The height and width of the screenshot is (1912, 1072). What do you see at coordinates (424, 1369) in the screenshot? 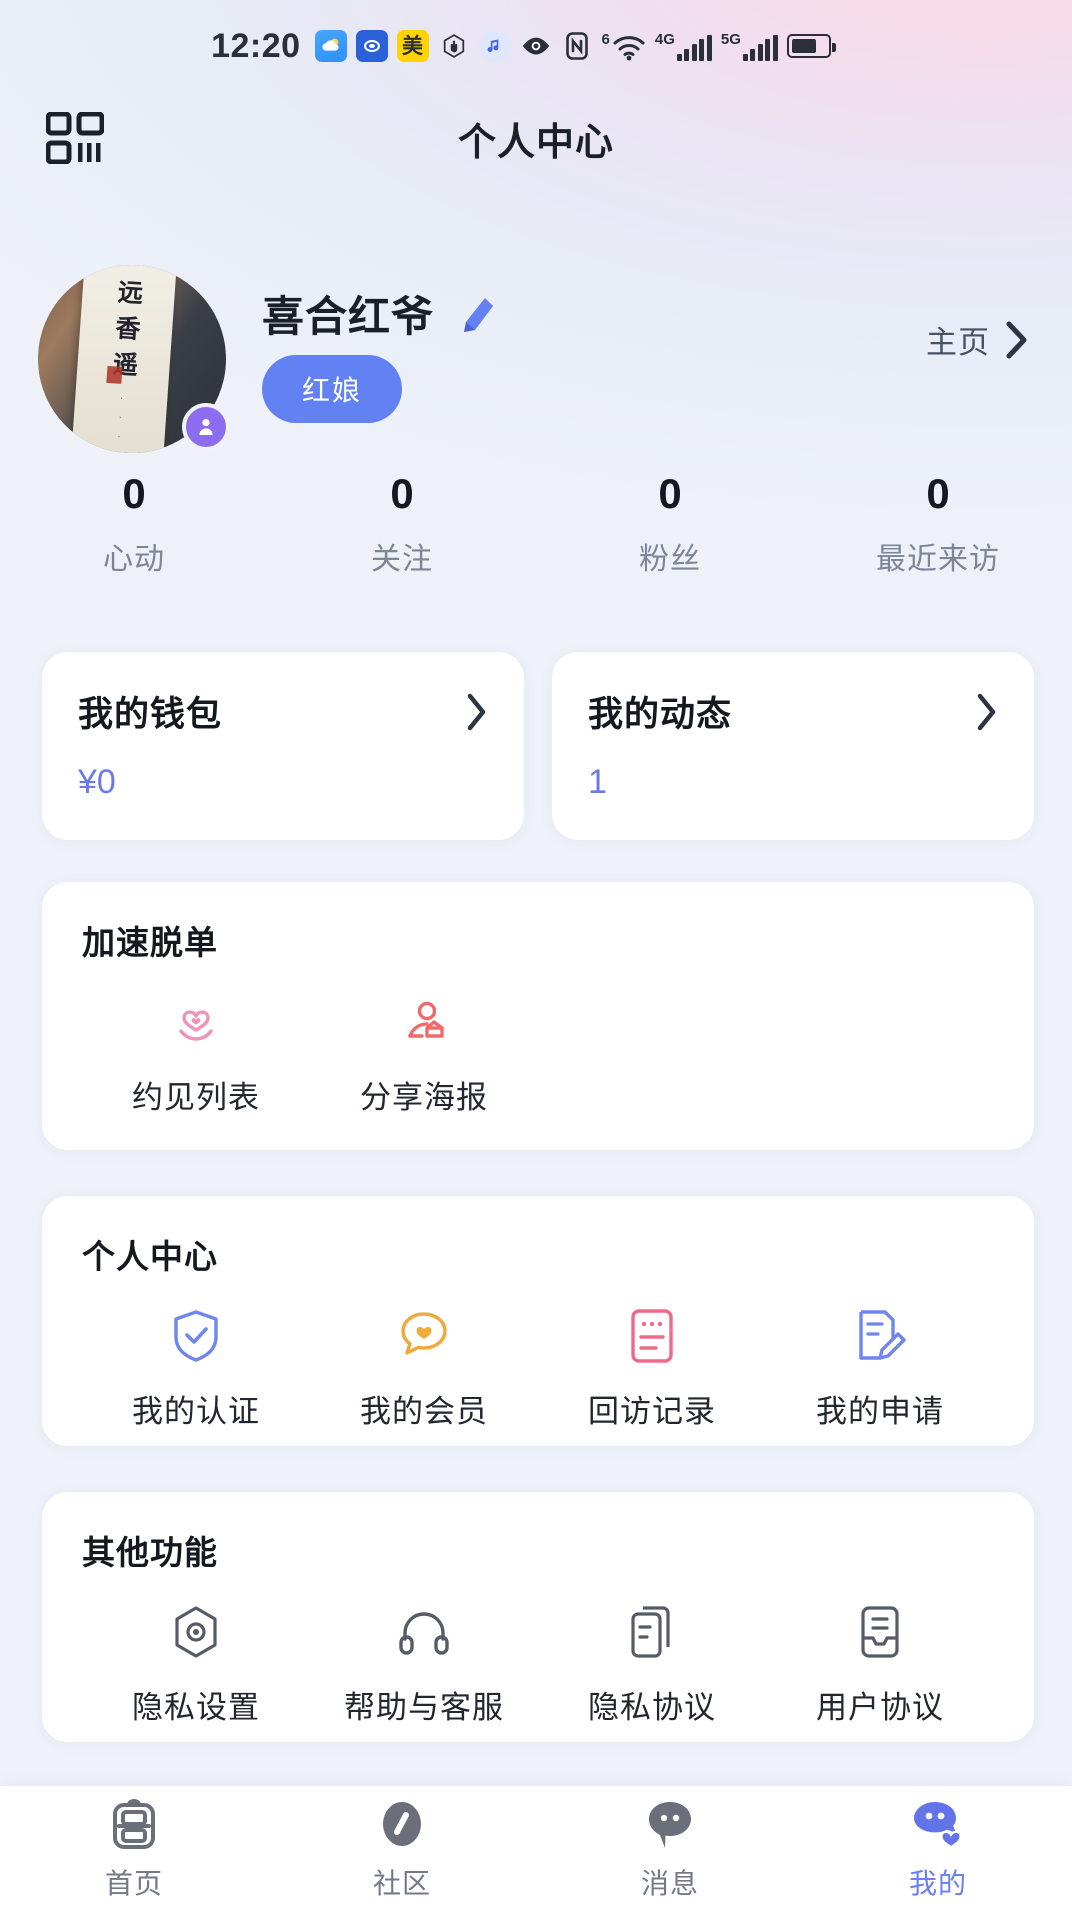
I see `center-item-my-membership: 我的会员` at bounding box center [424, 1369].